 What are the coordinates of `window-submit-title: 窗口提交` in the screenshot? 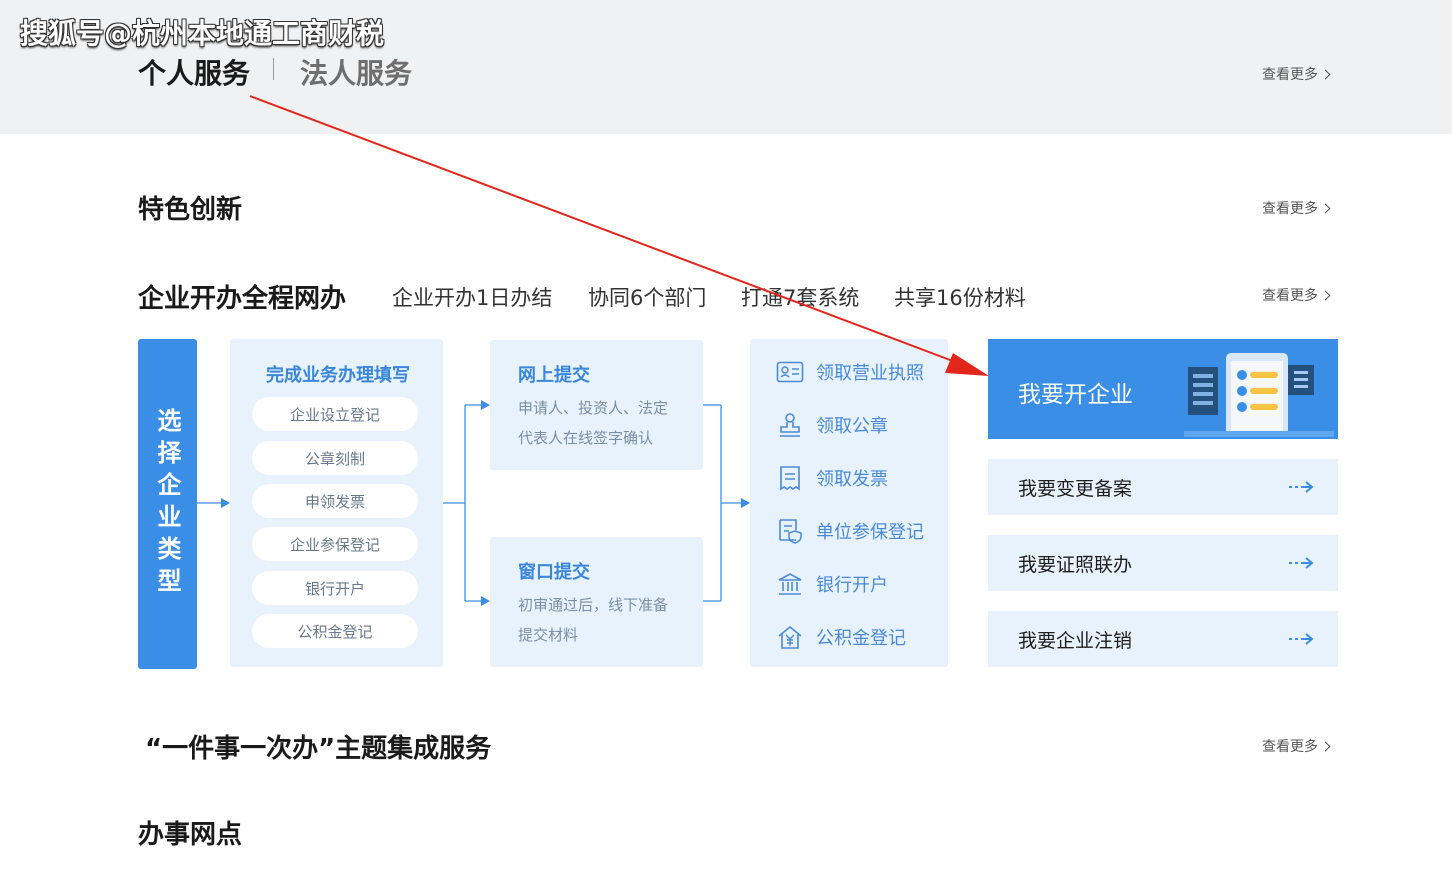 It's located at (554, 572).